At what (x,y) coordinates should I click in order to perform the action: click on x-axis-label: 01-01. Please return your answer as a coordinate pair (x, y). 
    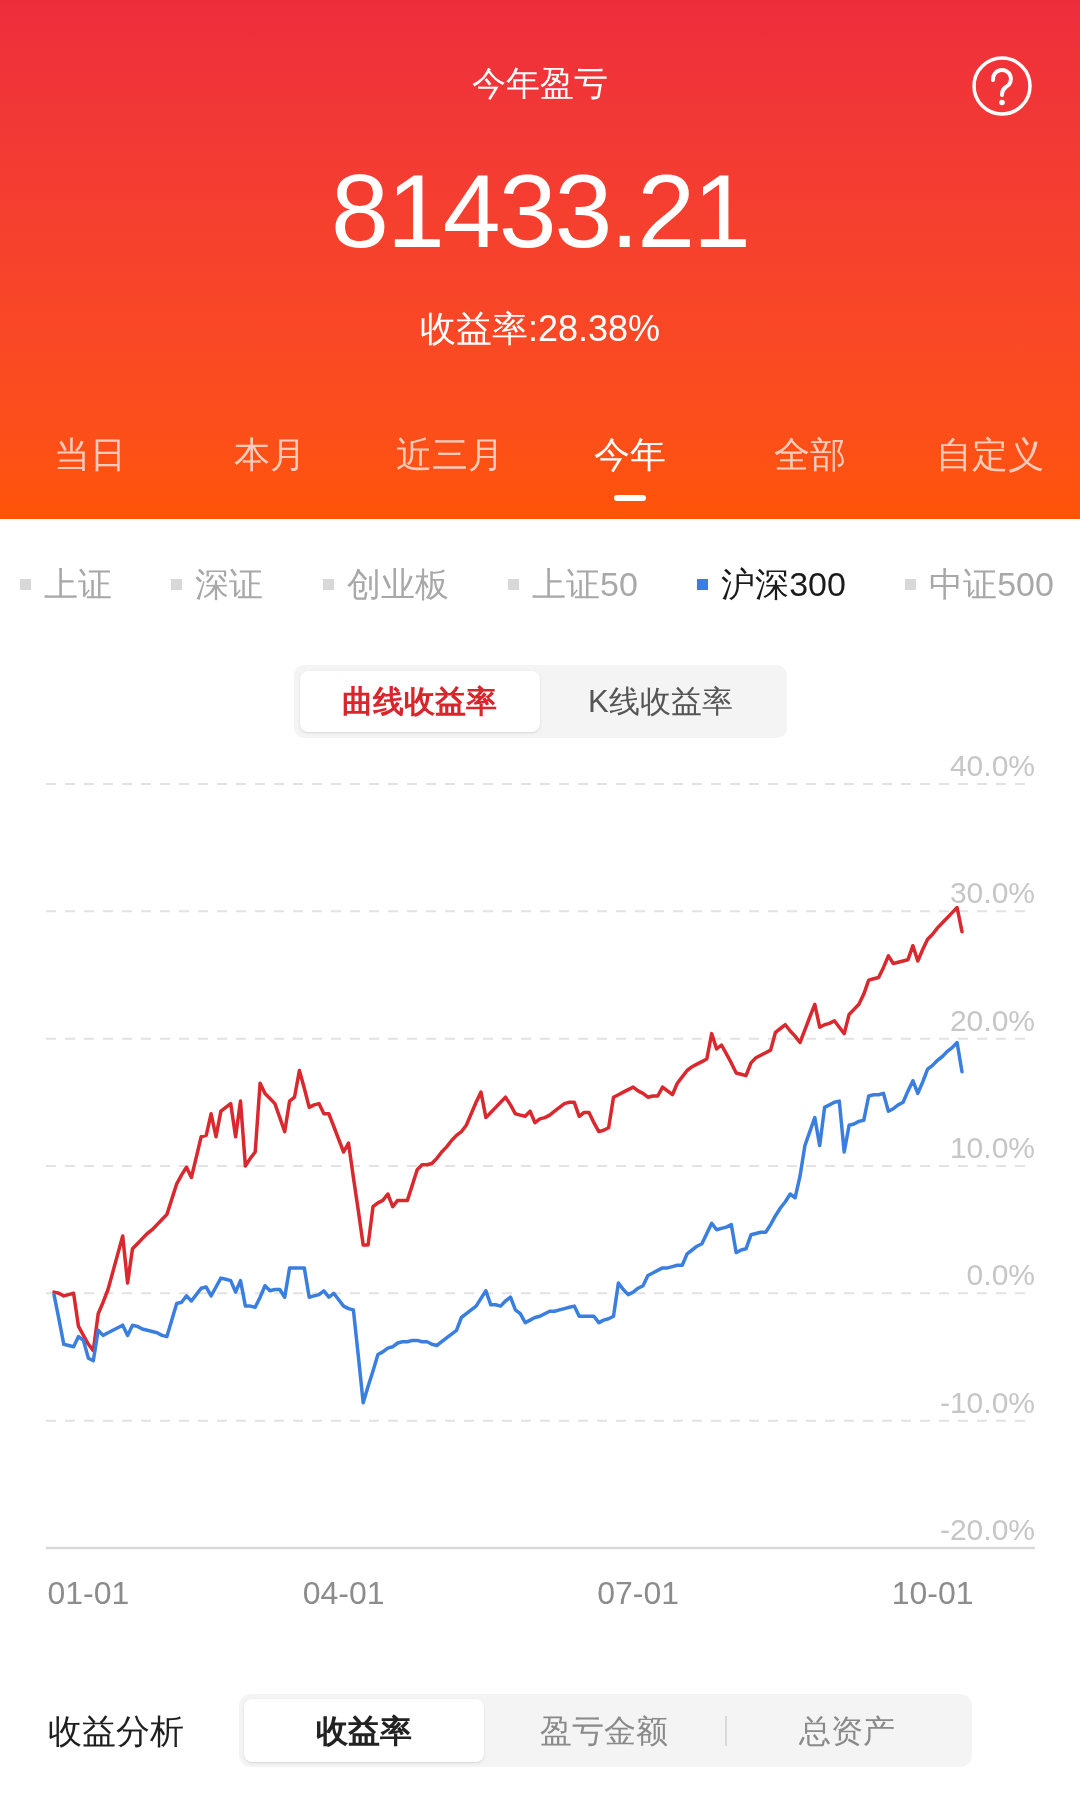
    Looking at the image, I should click on (88, 1593).